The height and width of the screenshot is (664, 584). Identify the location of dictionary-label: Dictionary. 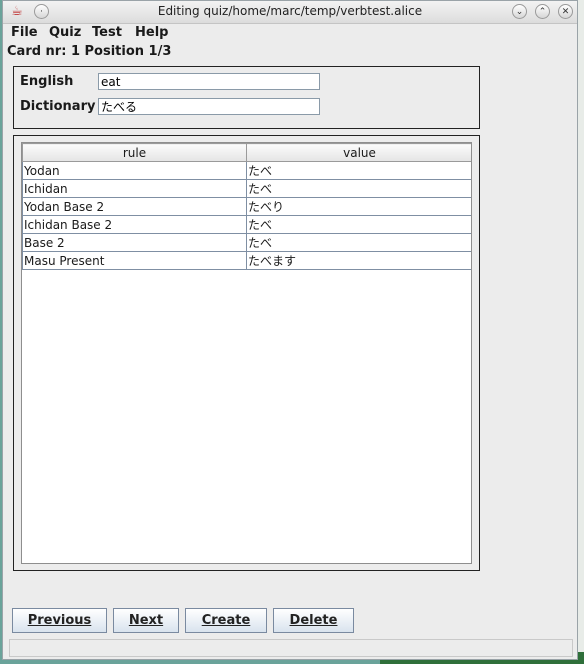
(58, 106).